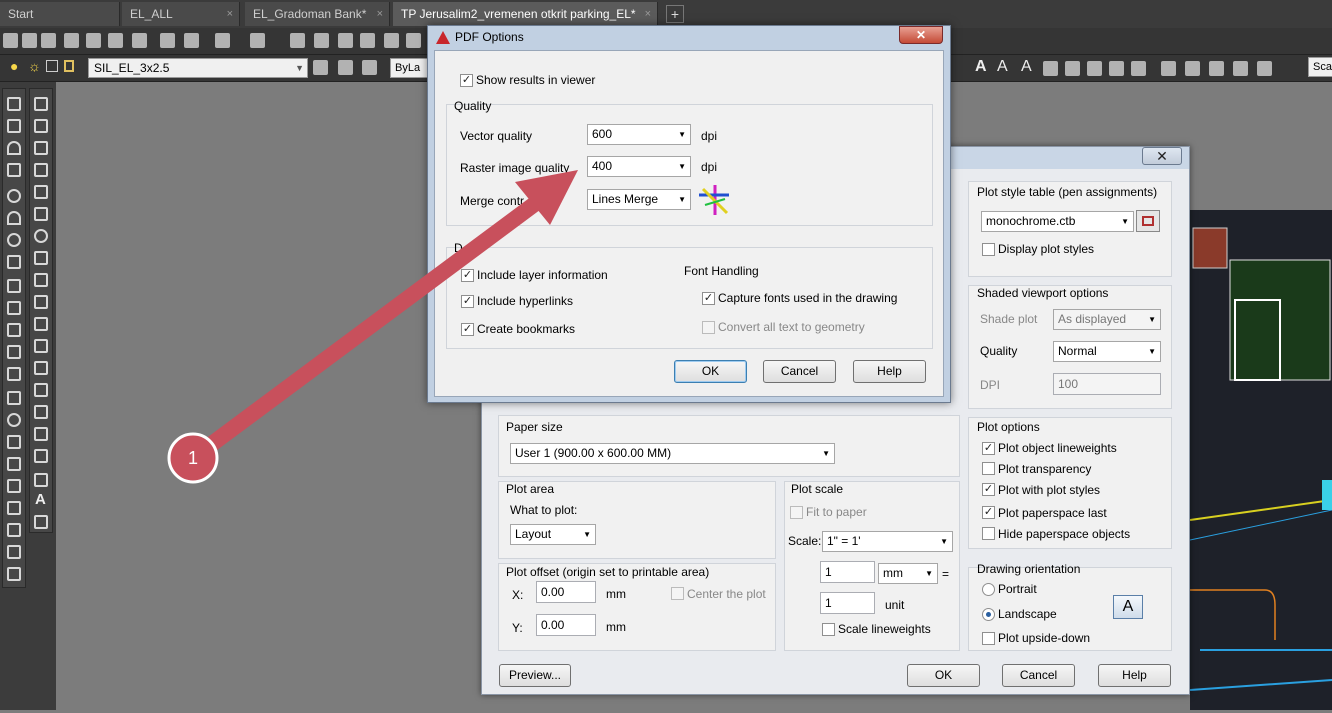 The width and height of the screenshot is (1332, 713). What do you see at coordinates (257, 40) in the screenshot?
I see `redo-icon` at bounding box center [257, 40].